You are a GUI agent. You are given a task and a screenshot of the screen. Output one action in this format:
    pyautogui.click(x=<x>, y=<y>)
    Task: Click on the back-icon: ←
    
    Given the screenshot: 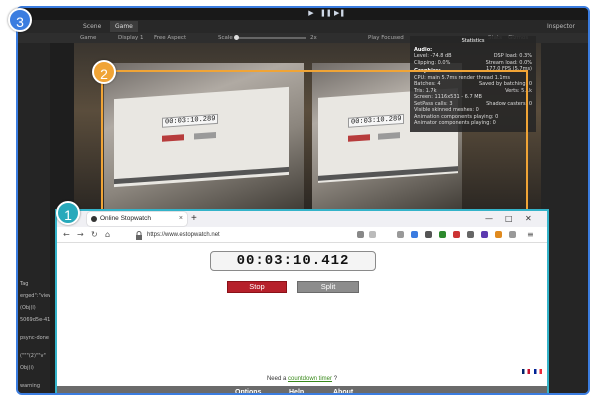 What is the action you would take?
    pyautogui.click(x=66, y=235)
    